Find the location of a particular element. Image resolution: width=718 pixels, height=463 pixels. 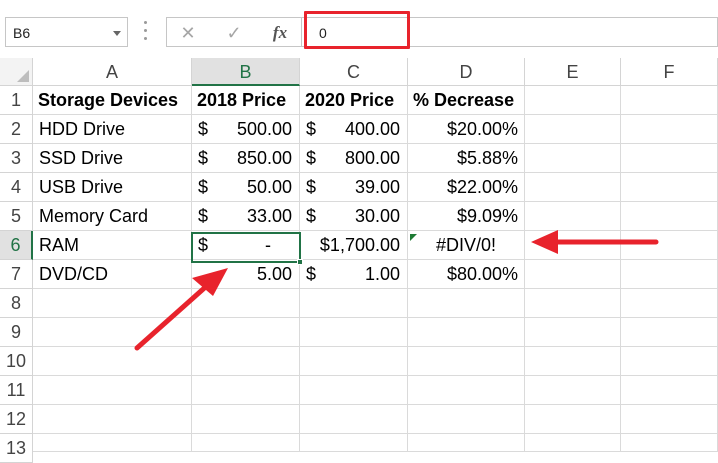

column-header-a: A is located at coordinates (112, 72).